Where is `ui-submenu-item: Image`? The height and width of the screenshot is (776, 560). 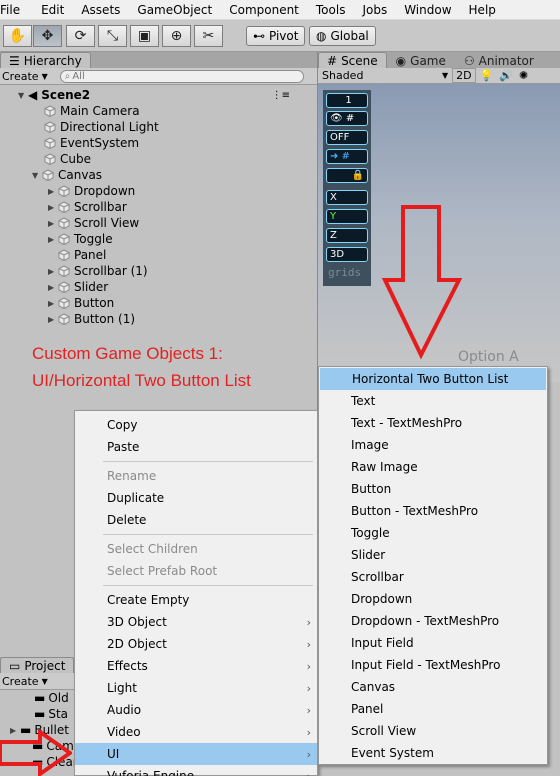 ui-submenu-item: Image is located at coordinates (432, 445).